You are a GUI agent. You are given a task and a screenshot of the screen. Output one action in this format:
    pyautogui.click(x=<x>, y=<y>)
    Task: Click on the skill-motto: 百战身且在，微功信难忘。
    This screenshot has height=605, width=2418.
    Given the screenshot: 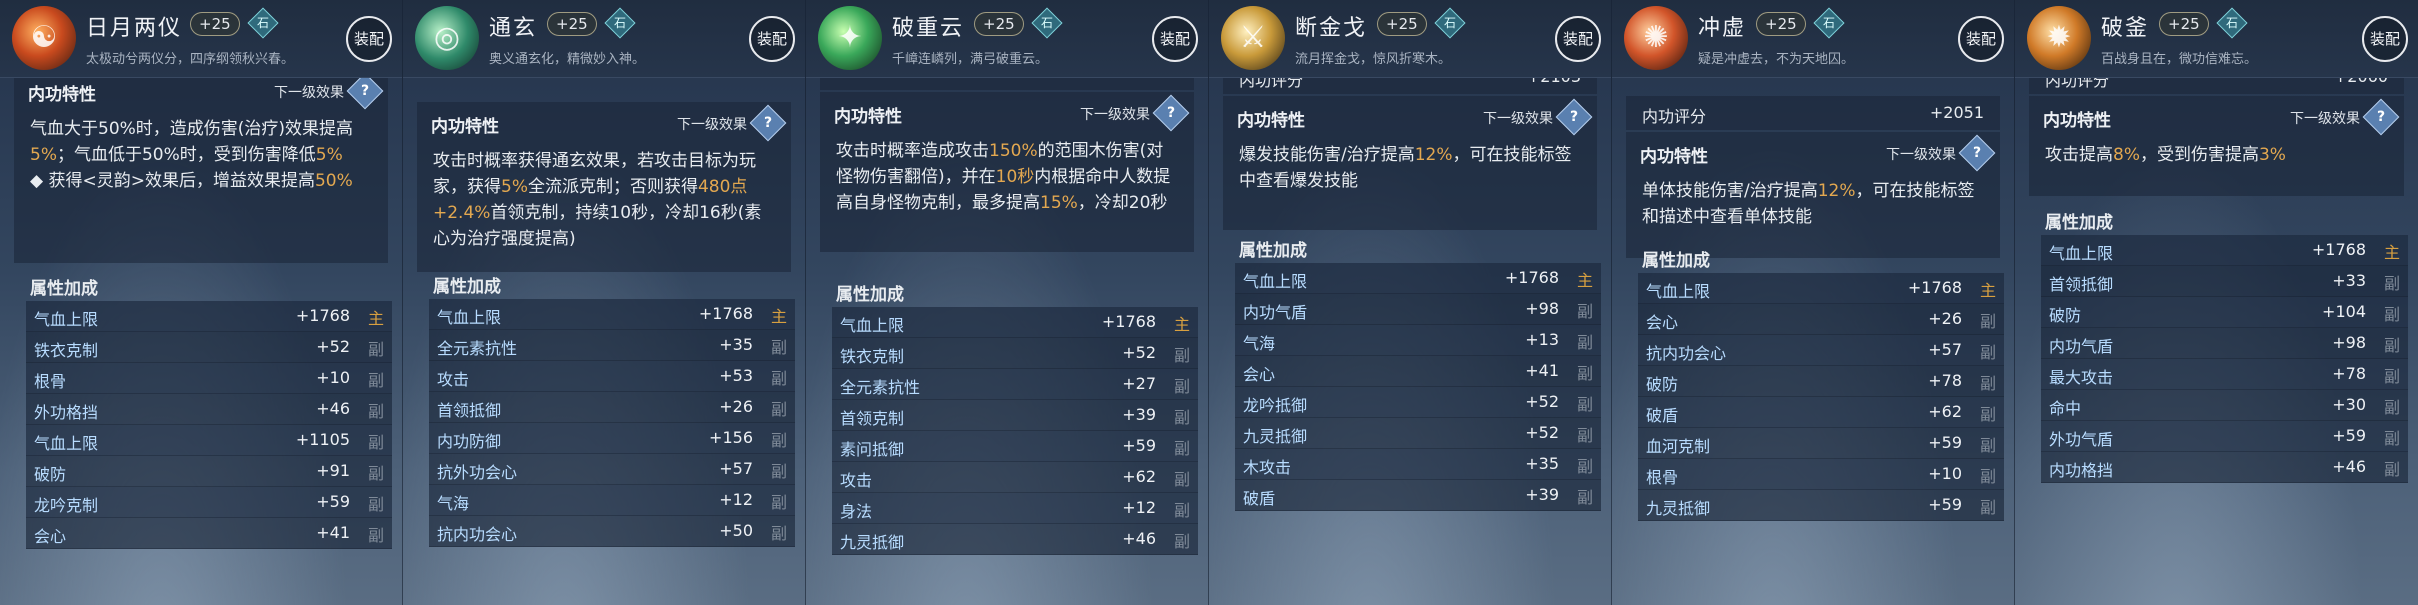 What is the action you would take?
    pyautogui.click(x=2179, y=59)
    